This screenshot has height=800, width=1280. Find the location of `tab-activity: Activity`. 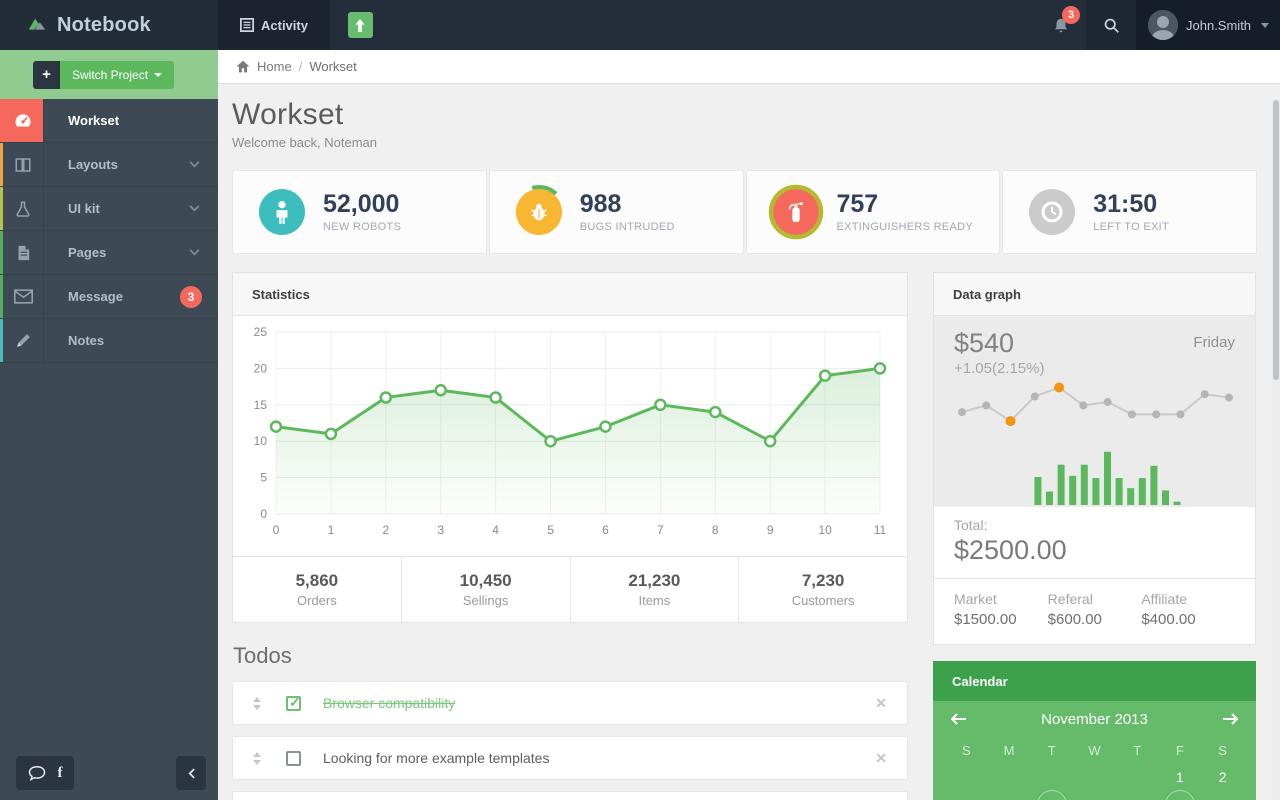

tab-activity: Activity is located at coordinates (274, 25).